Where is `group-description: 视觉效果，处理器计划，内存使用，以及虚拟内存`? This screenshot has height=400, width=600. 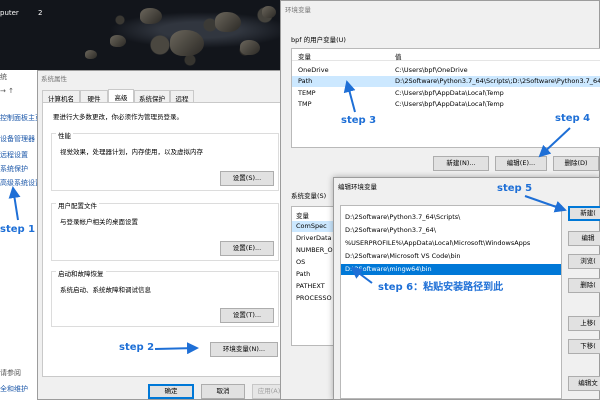 group-description: 视觉效果，处理器计划，内存使用，以及虚拟内存 is located at coordinates (131, 152).